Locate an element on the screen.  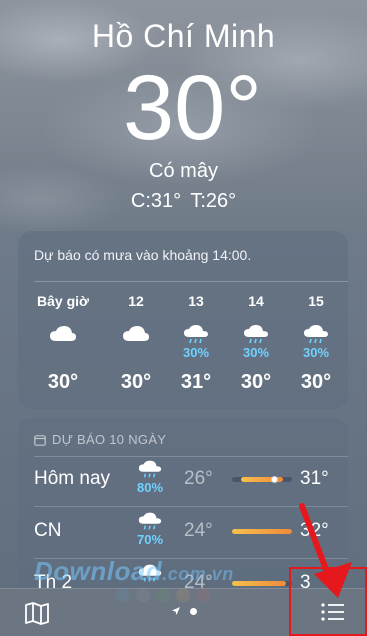
watermark-logo: Download.com.vn is located at coordinates (134, 571).